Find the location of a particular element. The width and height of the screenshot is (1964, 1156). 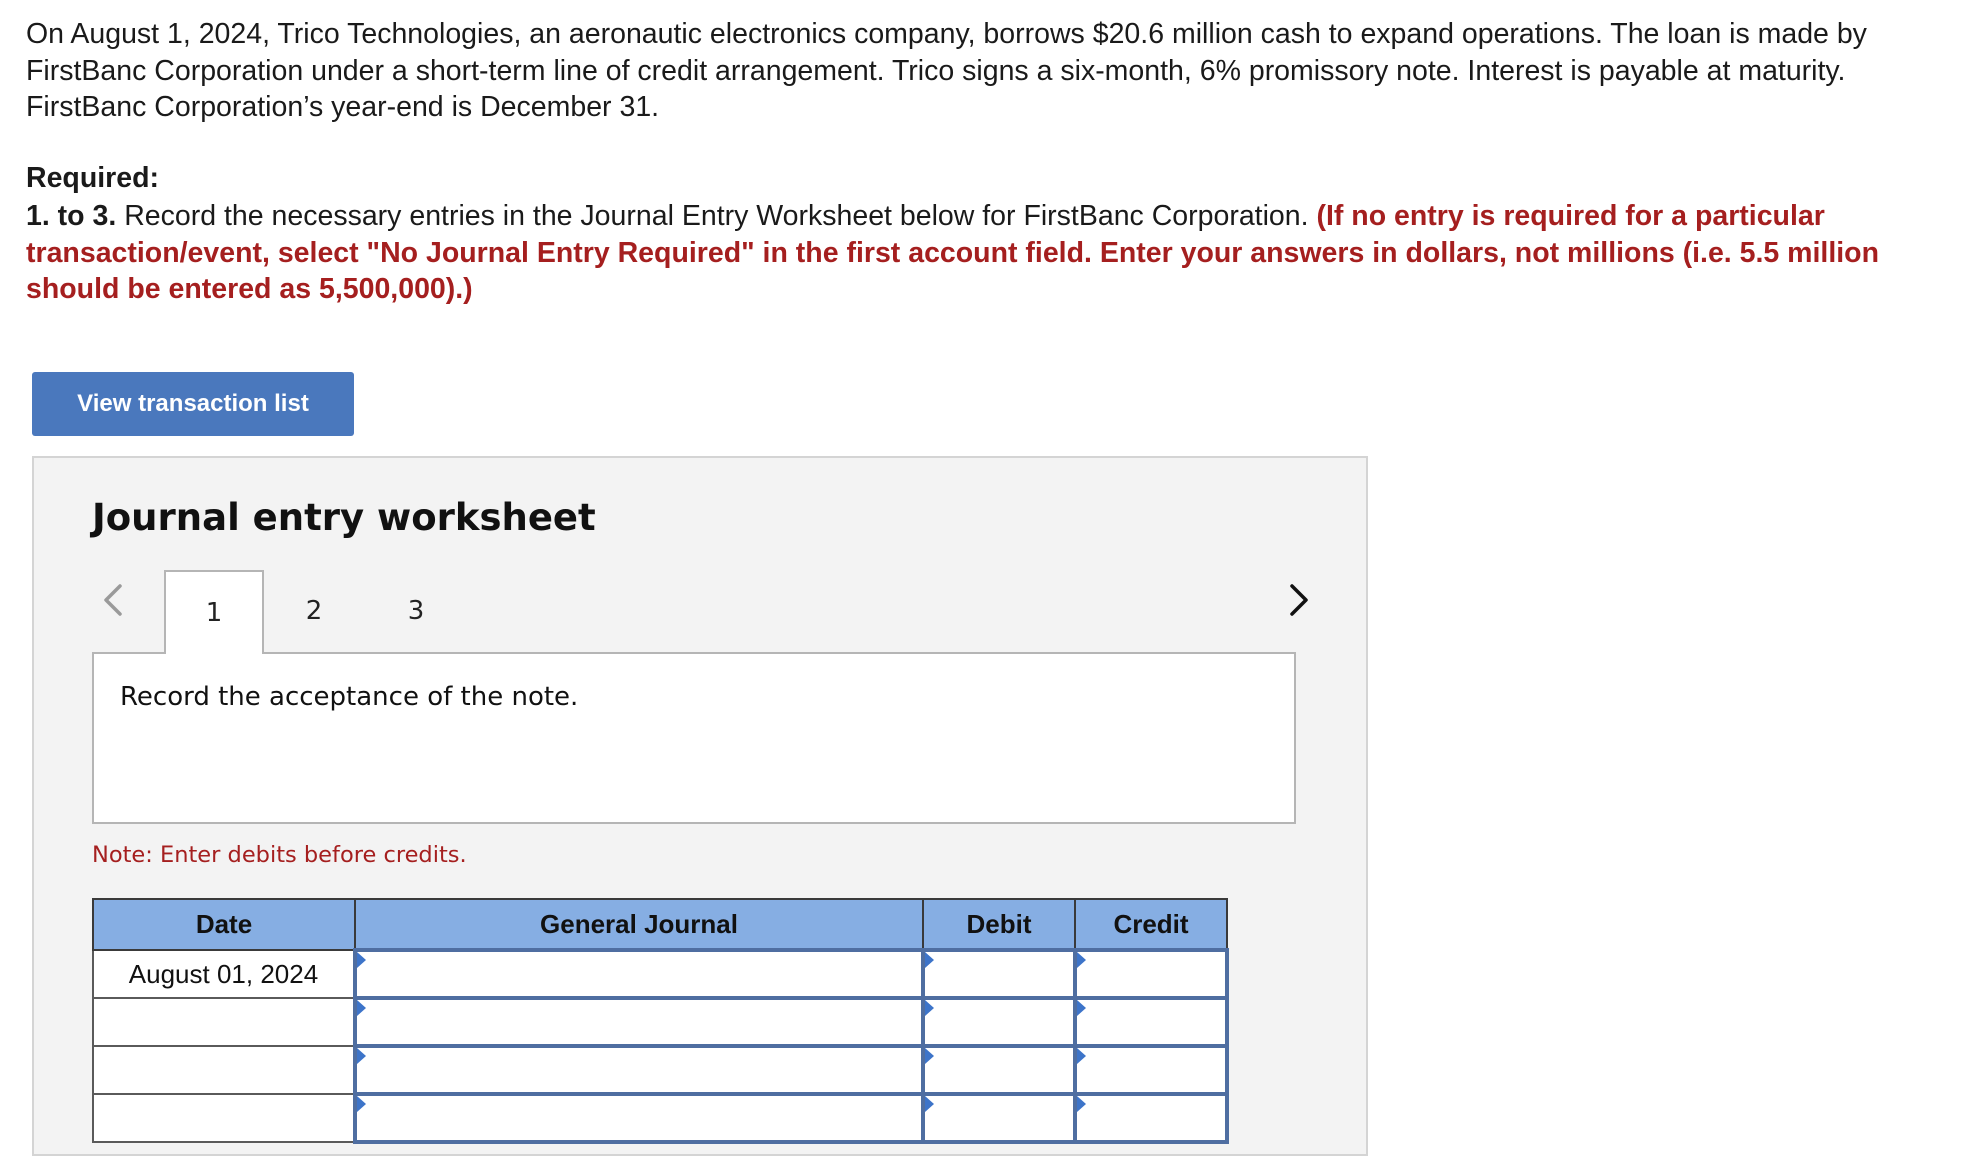

view-transaction-list-button: View transaction list is located at coordinates (193, 404).